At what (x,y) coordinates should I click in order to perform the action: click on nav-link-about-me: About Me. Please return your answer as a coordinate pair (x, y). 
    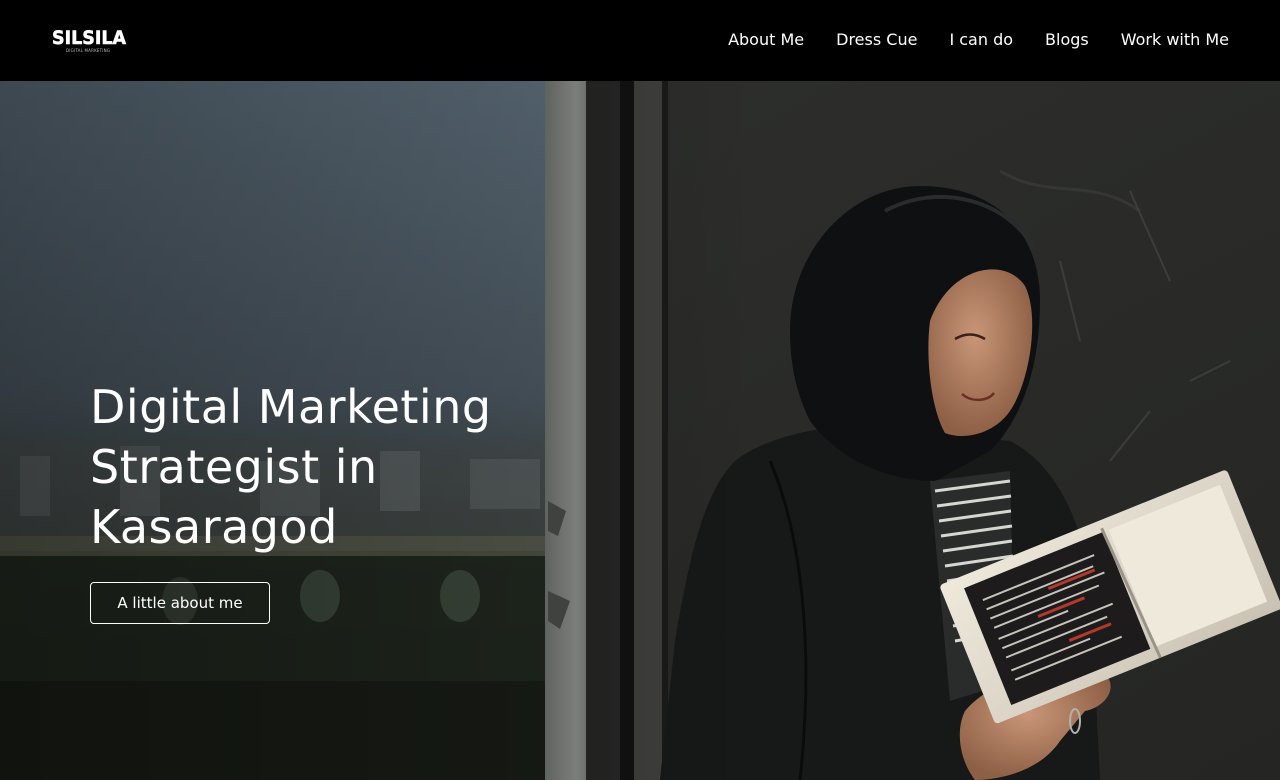
    Looking at the image, I should click on (766, 40).